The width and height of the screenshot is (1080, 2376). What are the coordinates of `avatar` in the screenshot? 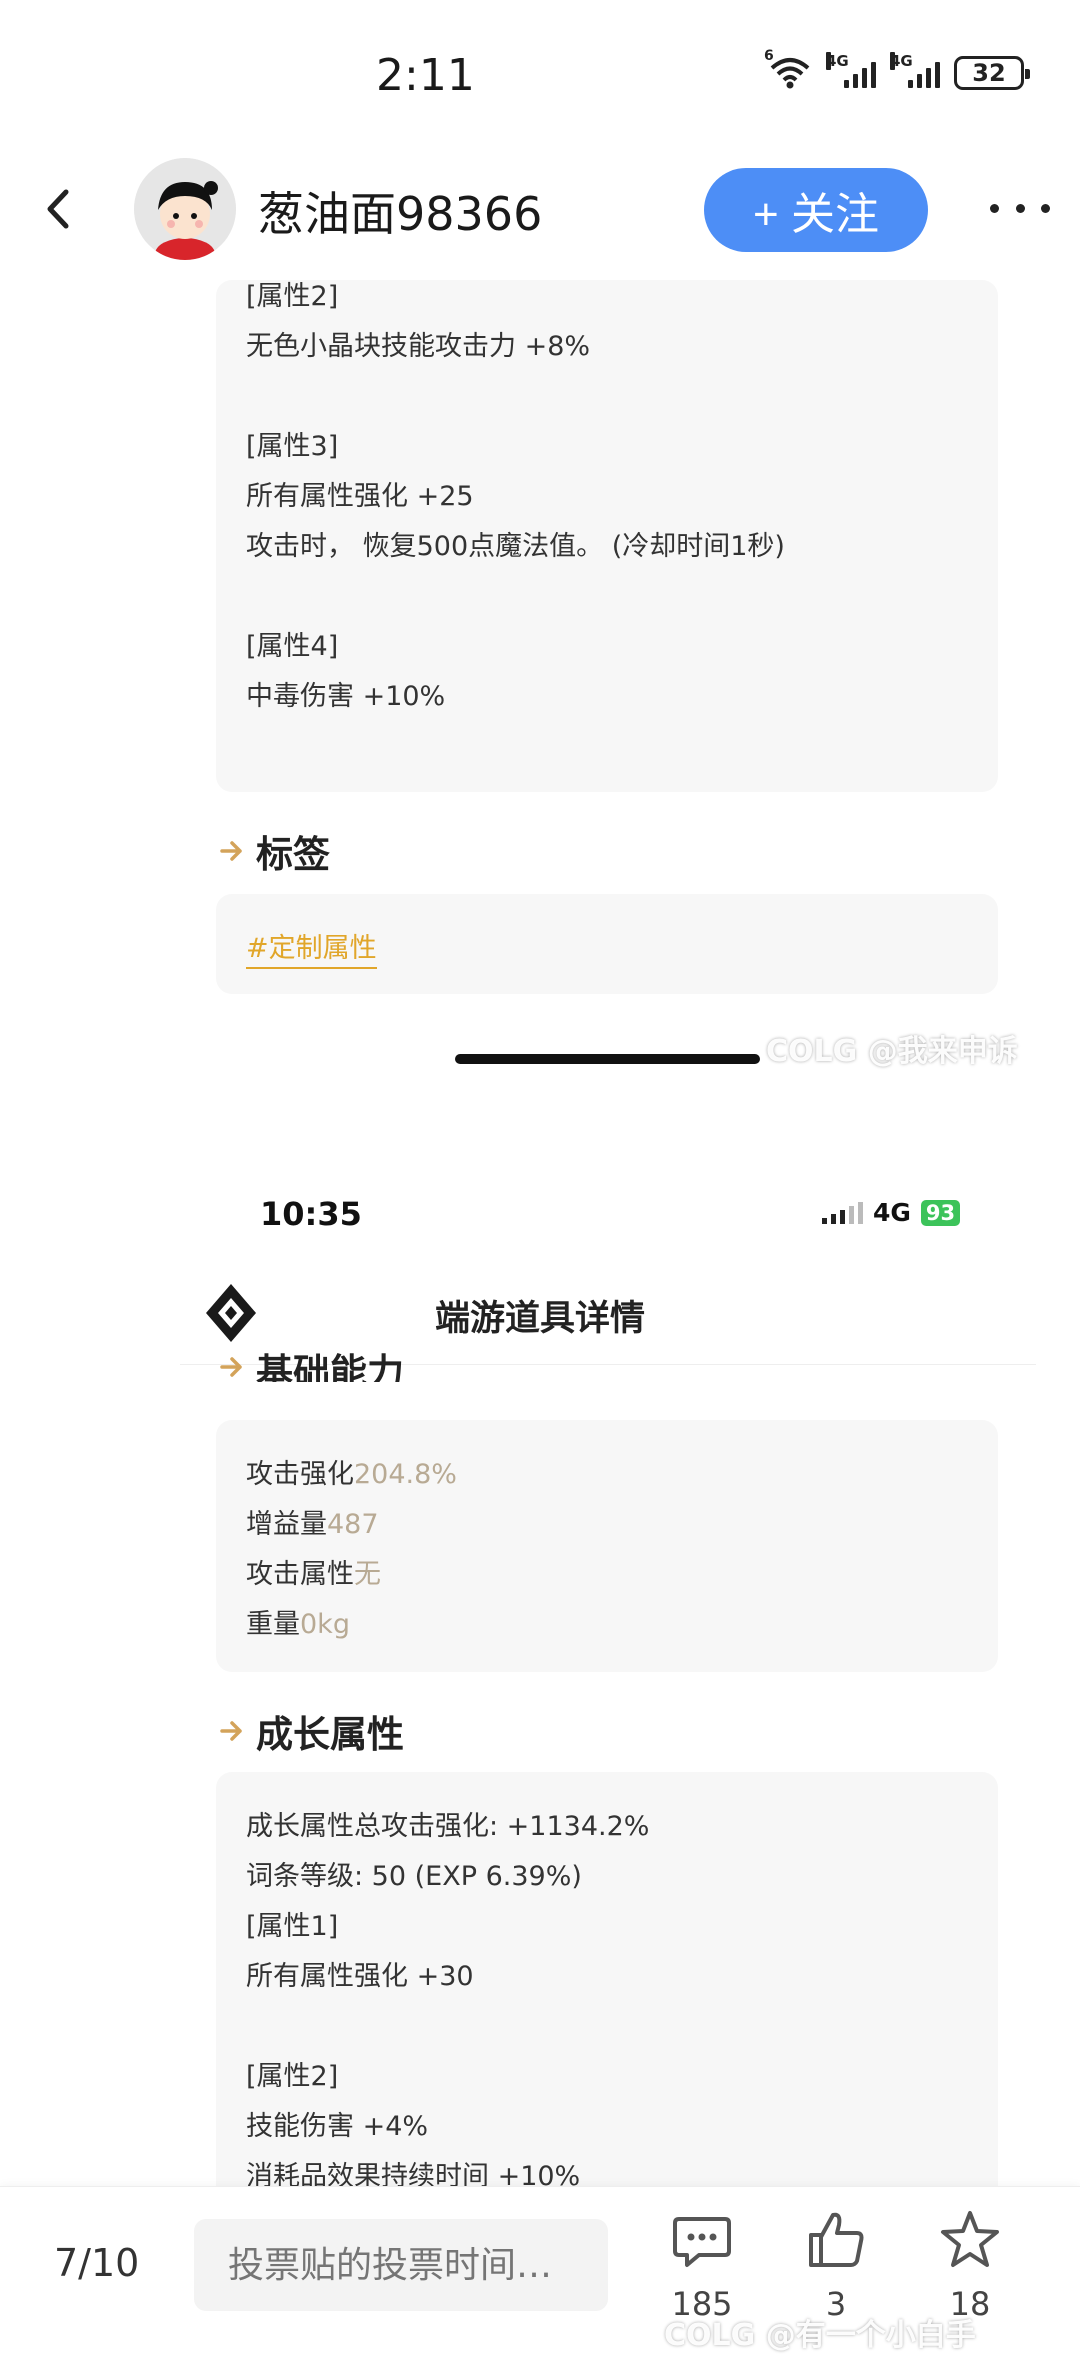 It's located at (185, 209).